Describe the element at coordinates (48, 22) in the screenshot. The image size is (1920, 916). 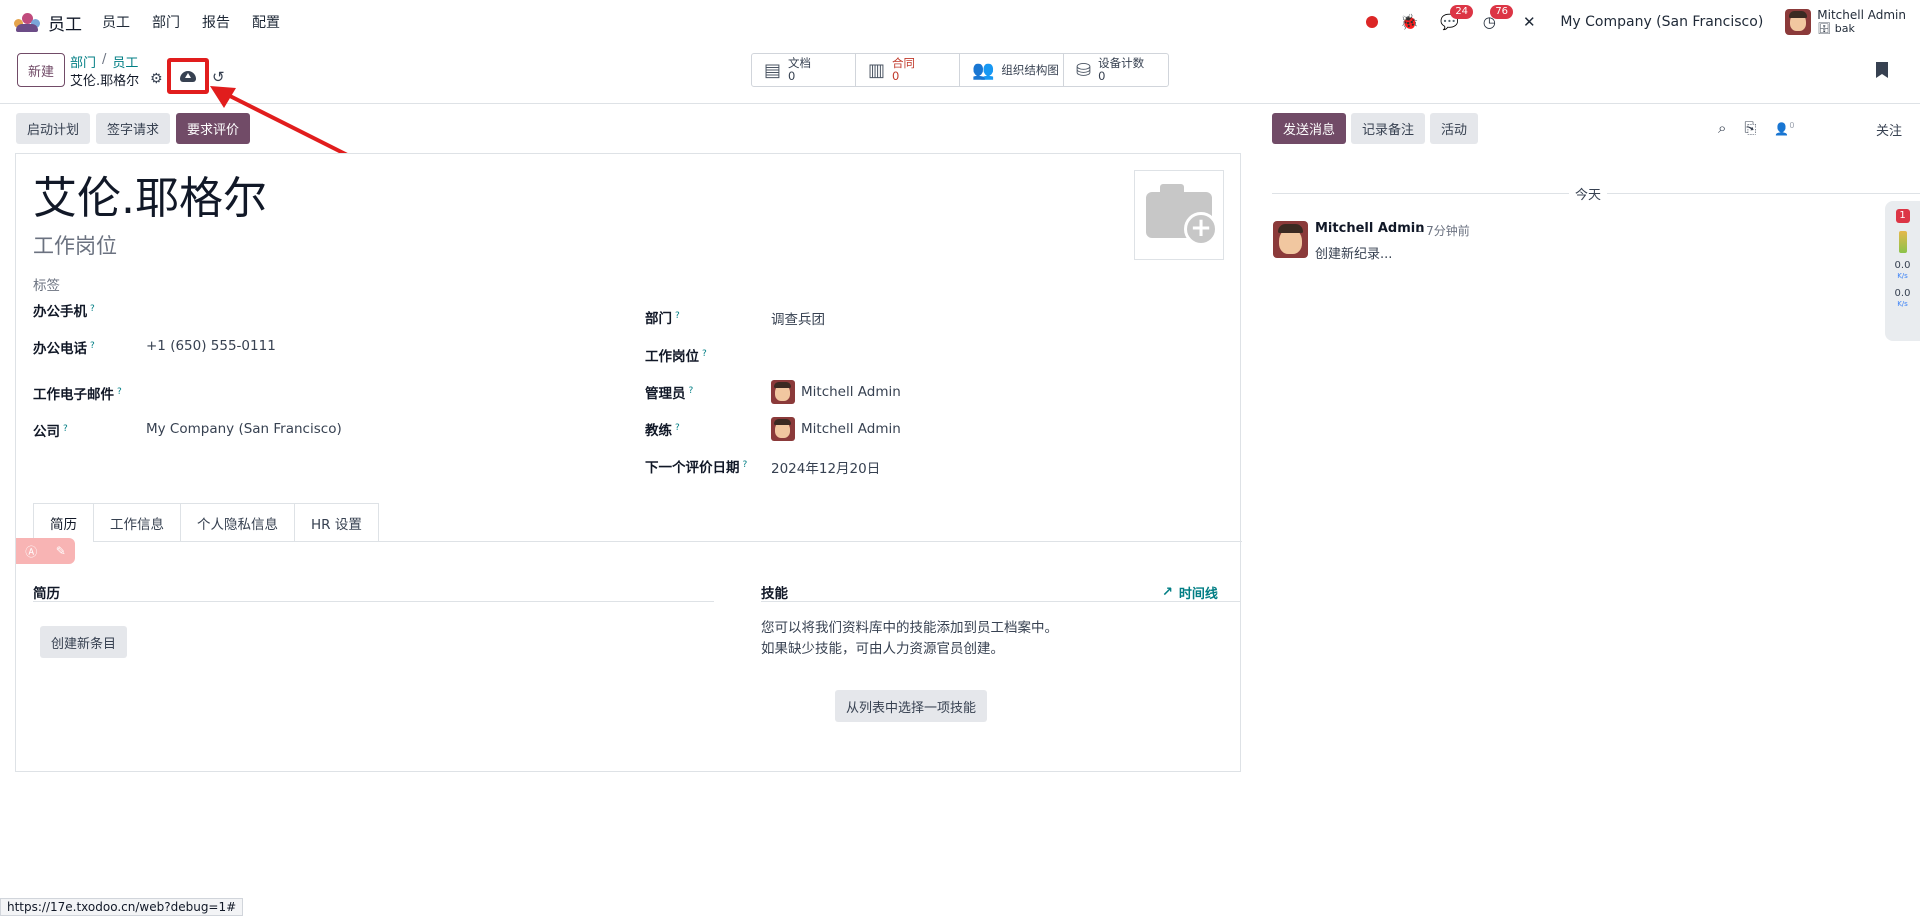
I see `app-home-button: 员工` at that location.